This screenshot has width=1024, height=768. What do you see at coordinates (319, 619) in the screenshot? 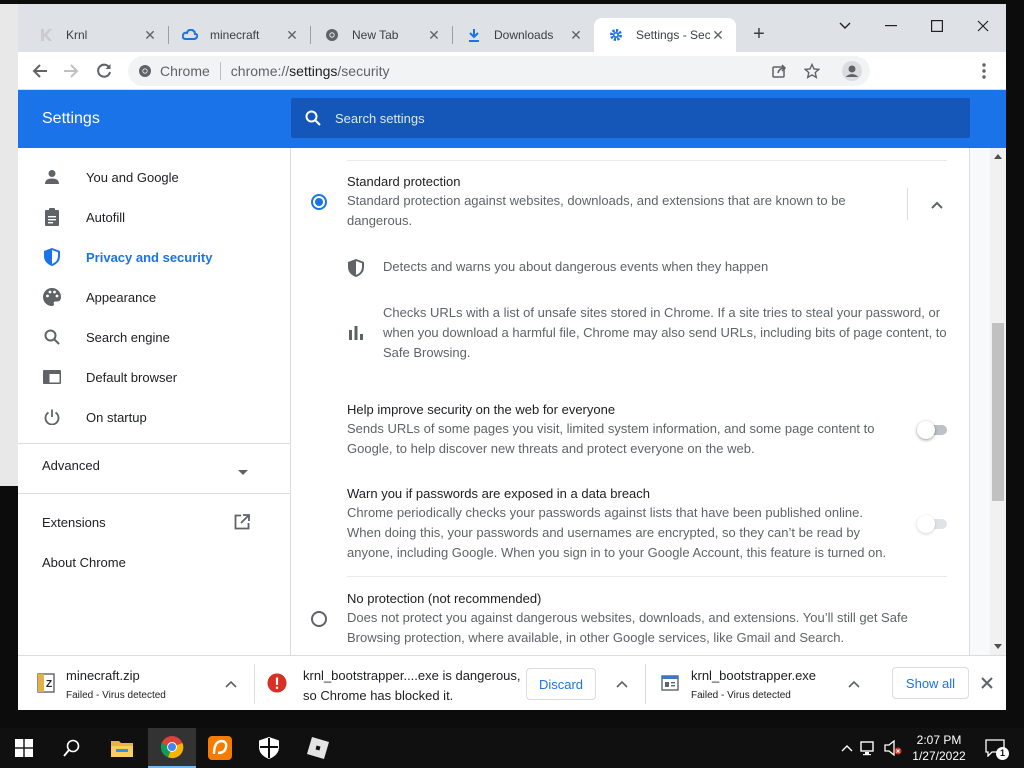
I see `no-protection-radio` at bounding box center [319, 619].